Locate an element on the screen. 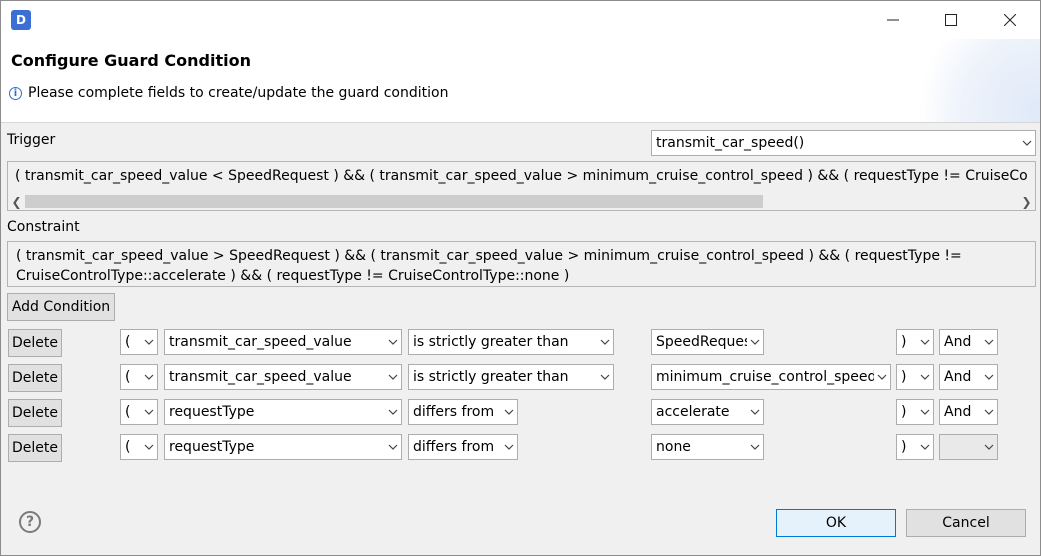 The width and height of the screenshot is (1041, 556). trigger-label: Trigger is located at coordinates (31, 140).